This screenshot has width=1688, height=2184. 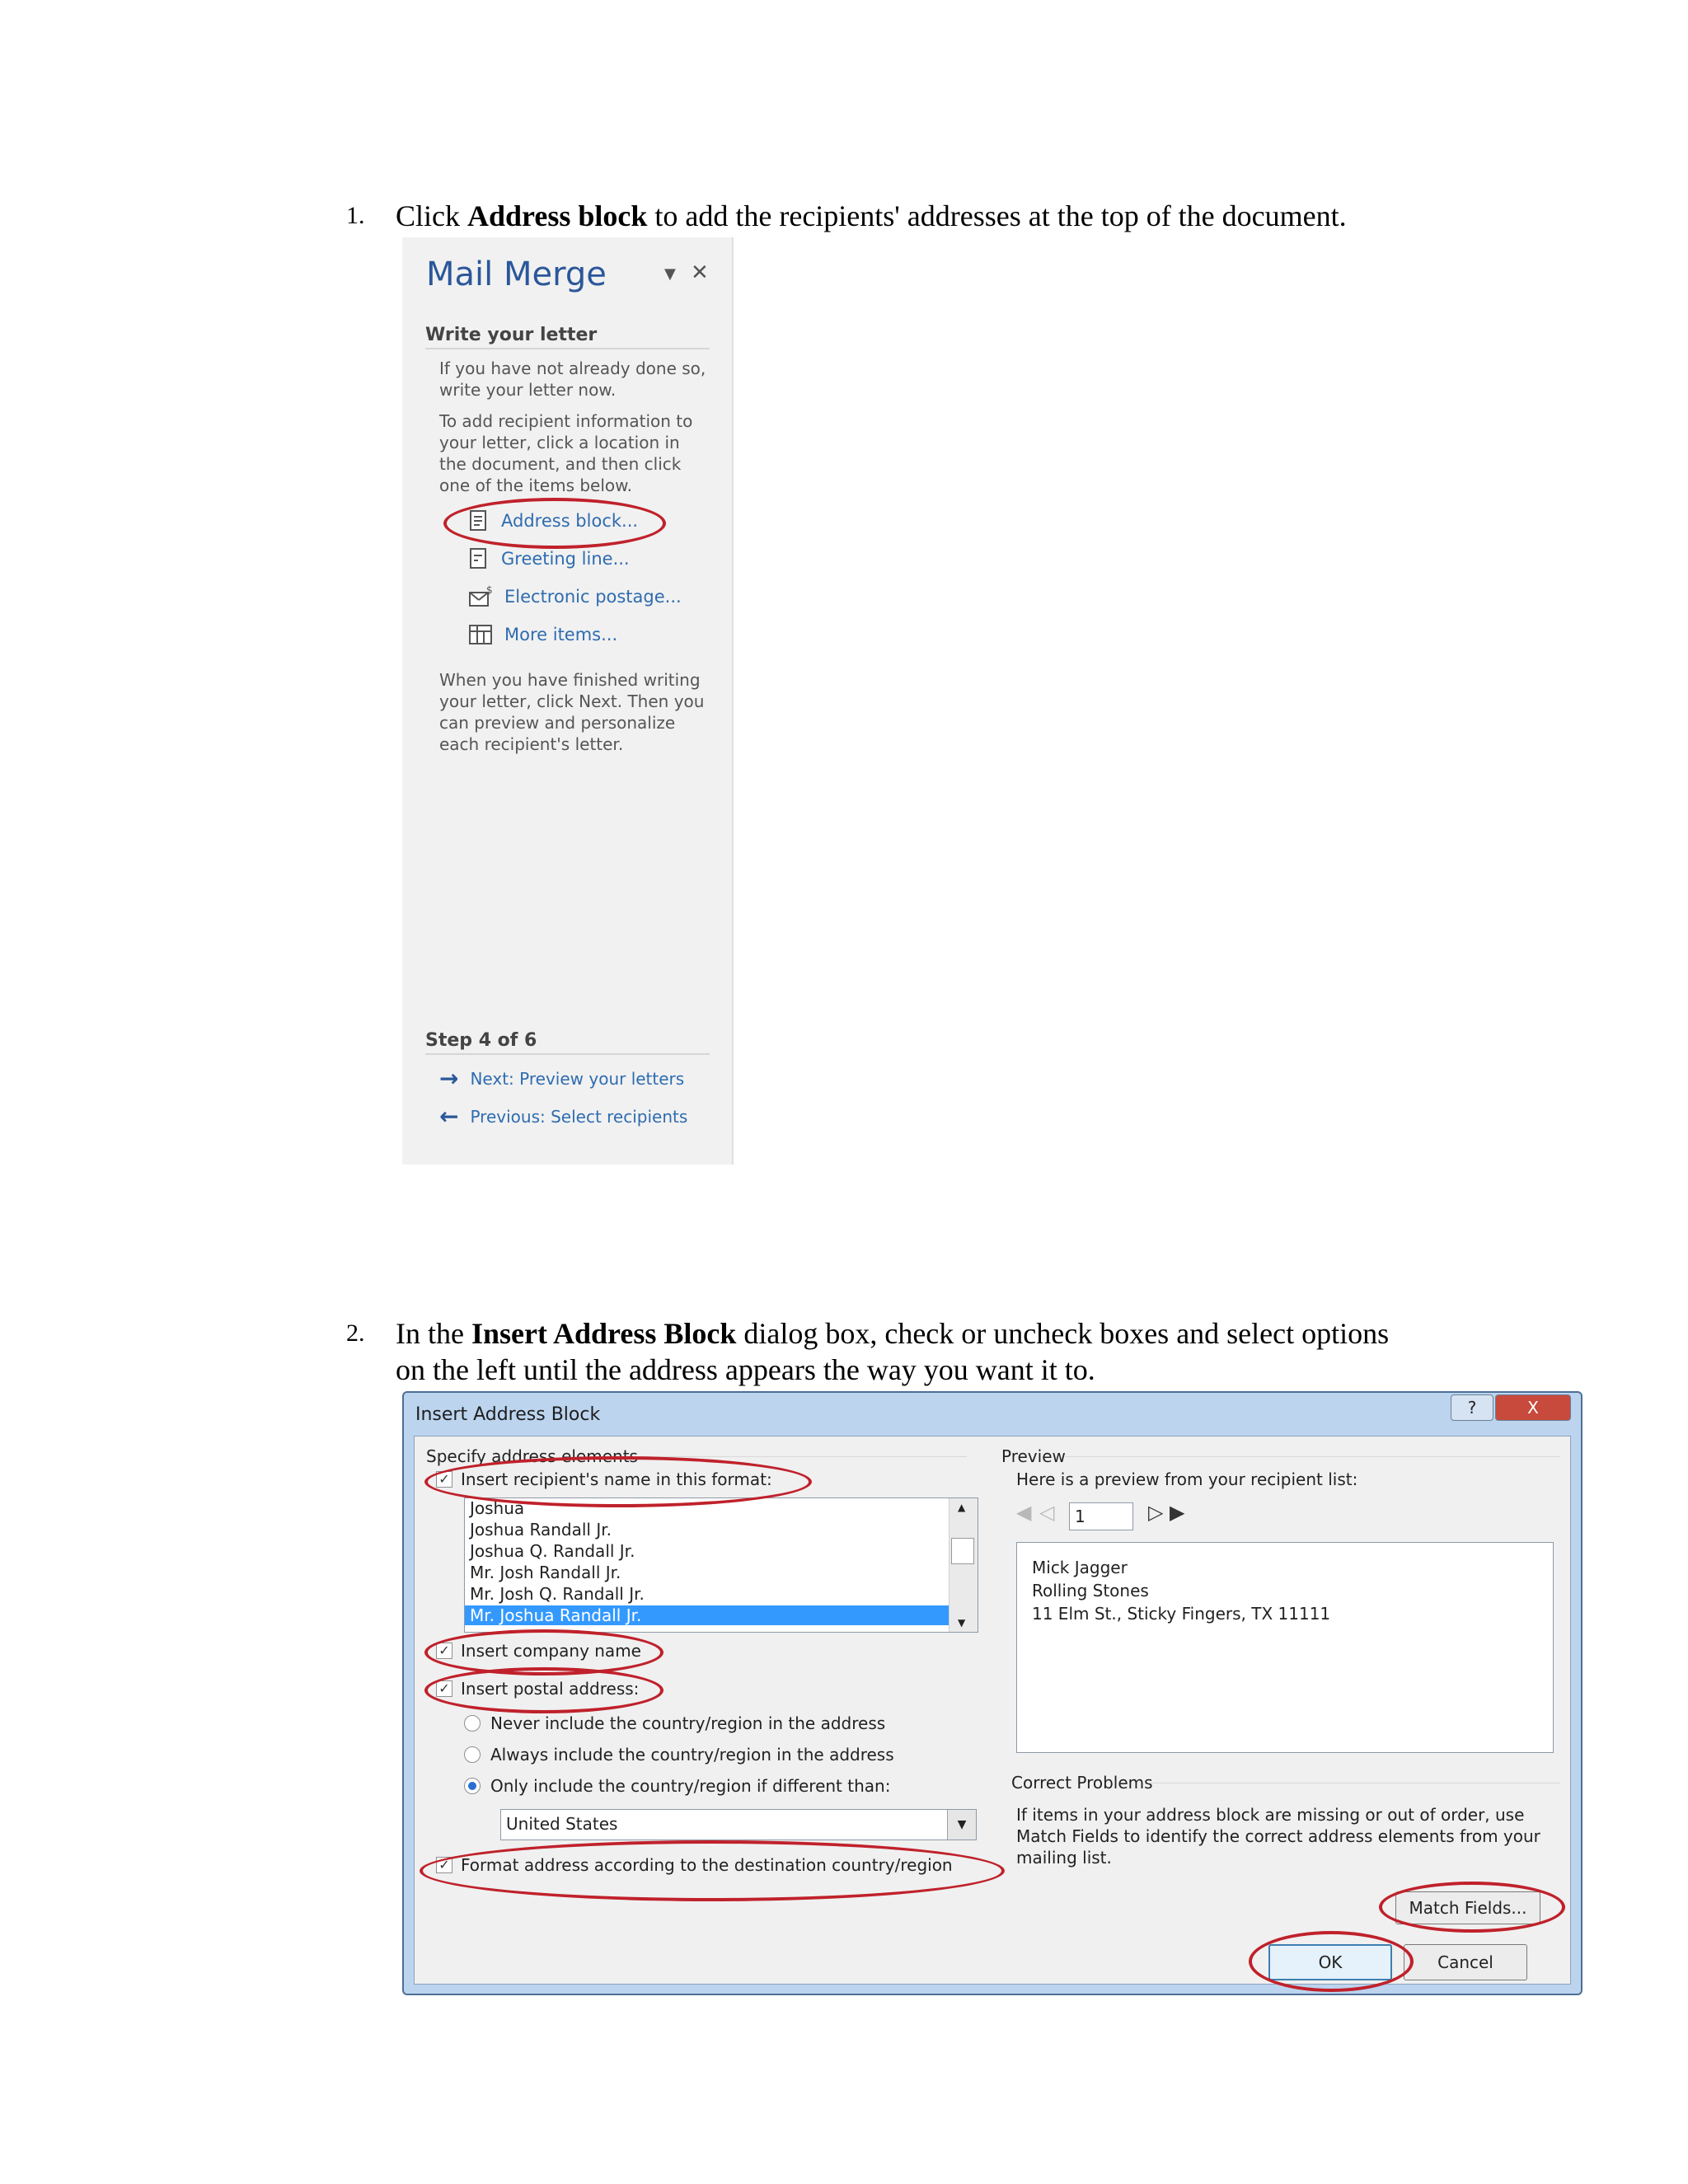 I want to click on first-record-icon: ◀, so click(x=1024, y=1512).